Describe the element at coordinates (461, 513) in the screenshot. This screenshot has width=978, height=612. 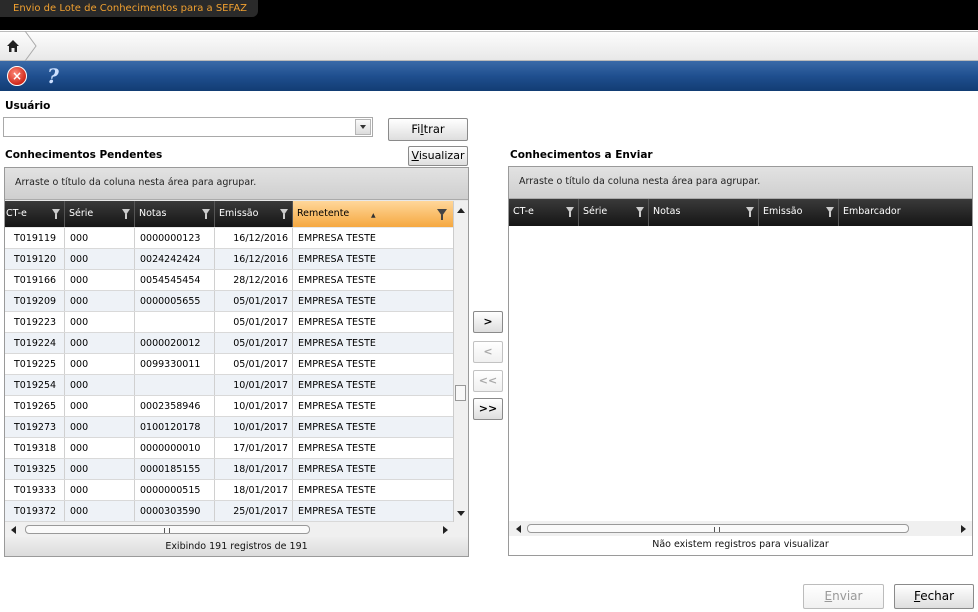
I see `scroll-down-icon` at that location.